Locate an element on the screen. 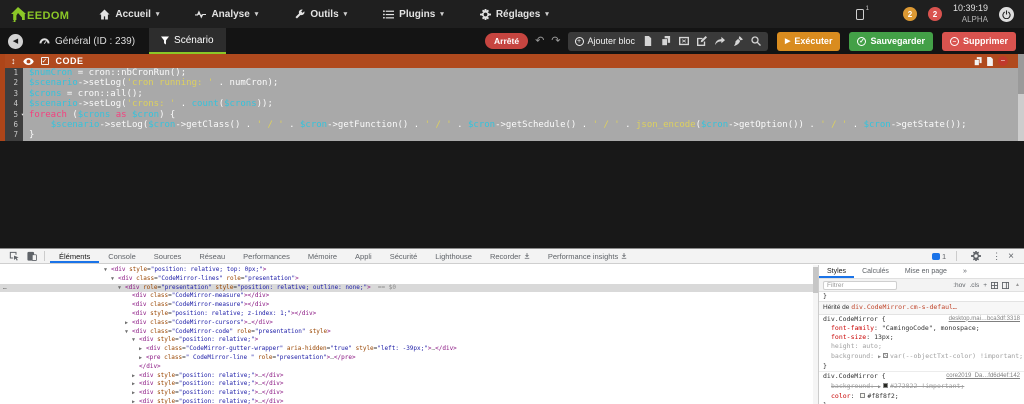  grid-toggle-icon is located at coordinates (995, 285).